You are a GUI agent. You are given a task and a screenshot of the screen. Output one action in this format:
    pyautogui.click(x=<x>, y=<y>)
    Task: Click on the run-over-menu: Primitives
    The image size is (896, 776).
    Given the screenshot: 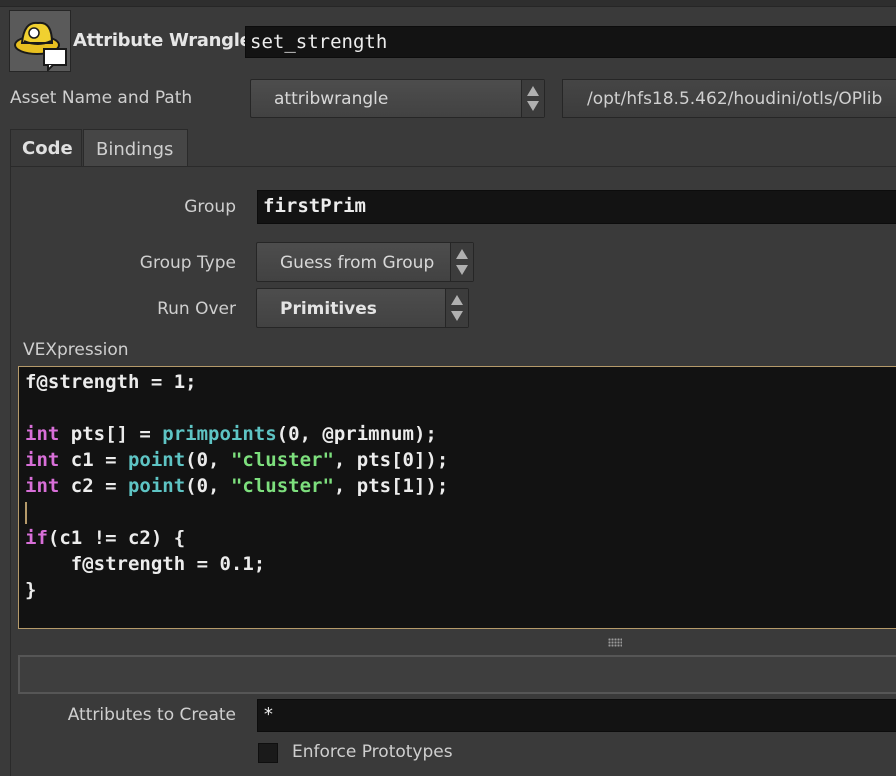 What is the action you would take?
    pyautogui.click(x=362, y=308)
    